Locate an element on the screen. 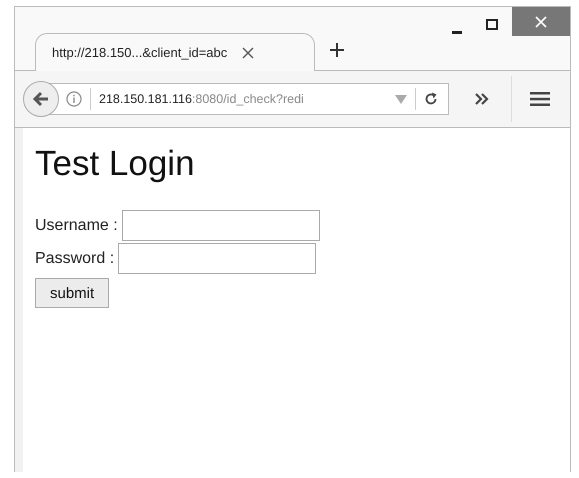 This screenshot has height=478, width=579. url-text: 218.150.181.116:8080/id_check?redi is located at coordinates (202, 99).